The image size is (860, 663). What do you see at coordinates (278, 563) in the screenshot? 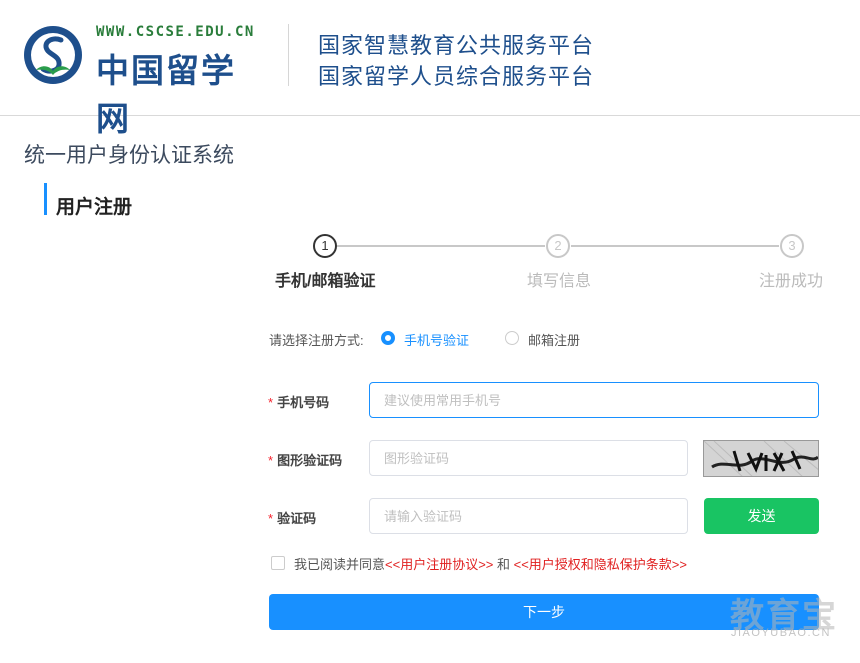
I see `agreement-checkbox` at bounding box center [278, 563].